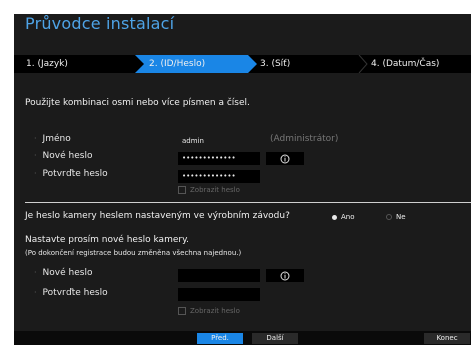 The width and height of the screenshot is (471, 345). Describe the element at coordinates (209, 190) in the screenshot. I see `show-password-checkbox: Zobrazit heslo` at that location.